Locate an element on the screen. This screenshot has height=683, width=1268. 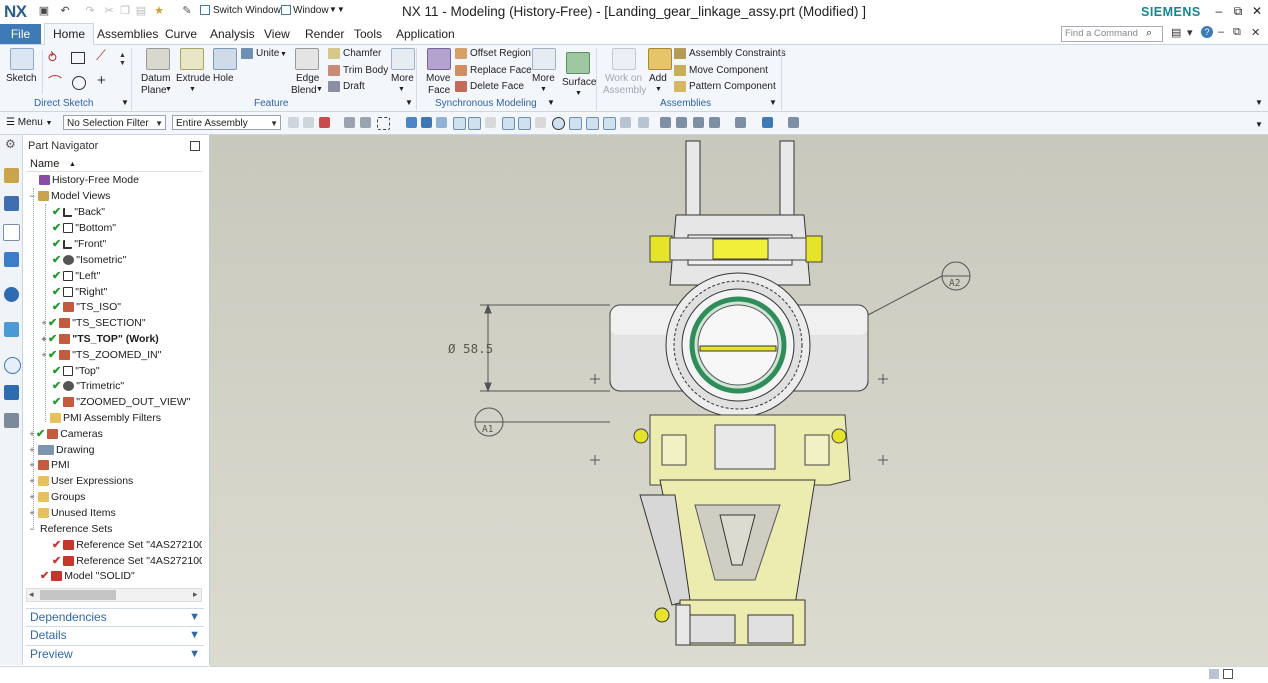
snap-intersection-icon is located at coordinates (508, 123).